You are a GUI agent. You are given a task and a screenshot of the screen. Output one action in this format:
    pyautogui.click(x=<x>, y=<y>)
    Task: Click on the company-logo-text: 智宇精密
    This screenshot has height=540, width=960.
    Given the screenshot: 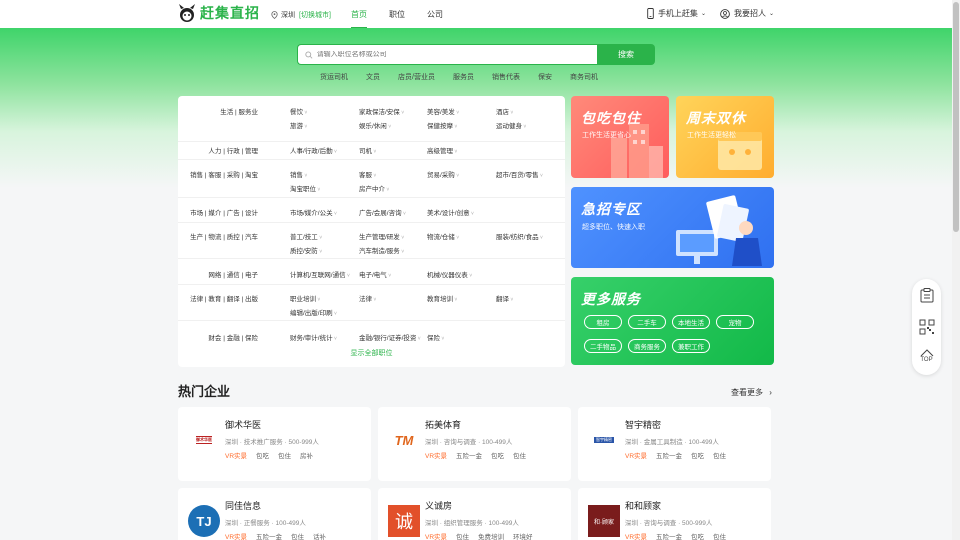 What is the action you would take?
    pyautogui.click(x=604, y=440)
    